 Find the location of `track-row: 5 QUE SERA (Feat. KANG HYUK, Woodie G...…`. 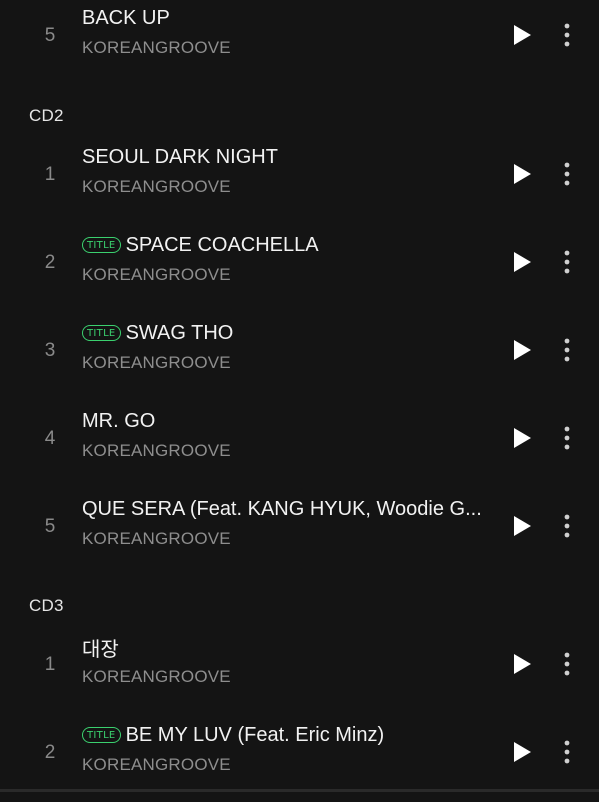

track-row: 5 QUE SERA (Feat. KANG HYUK, Woodie G...… is located at coordinates (299, 536).